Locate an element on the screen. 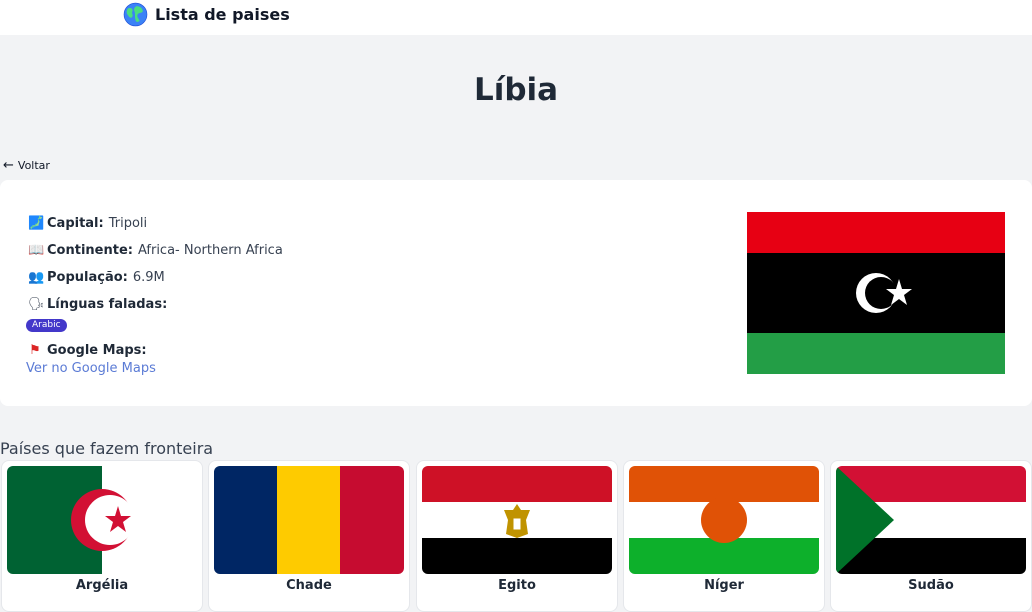 This screenshot has width=1032, height=612. continent-row: 📖 Continente: Africa- Northern Africa is located at coordinates (155, 250).